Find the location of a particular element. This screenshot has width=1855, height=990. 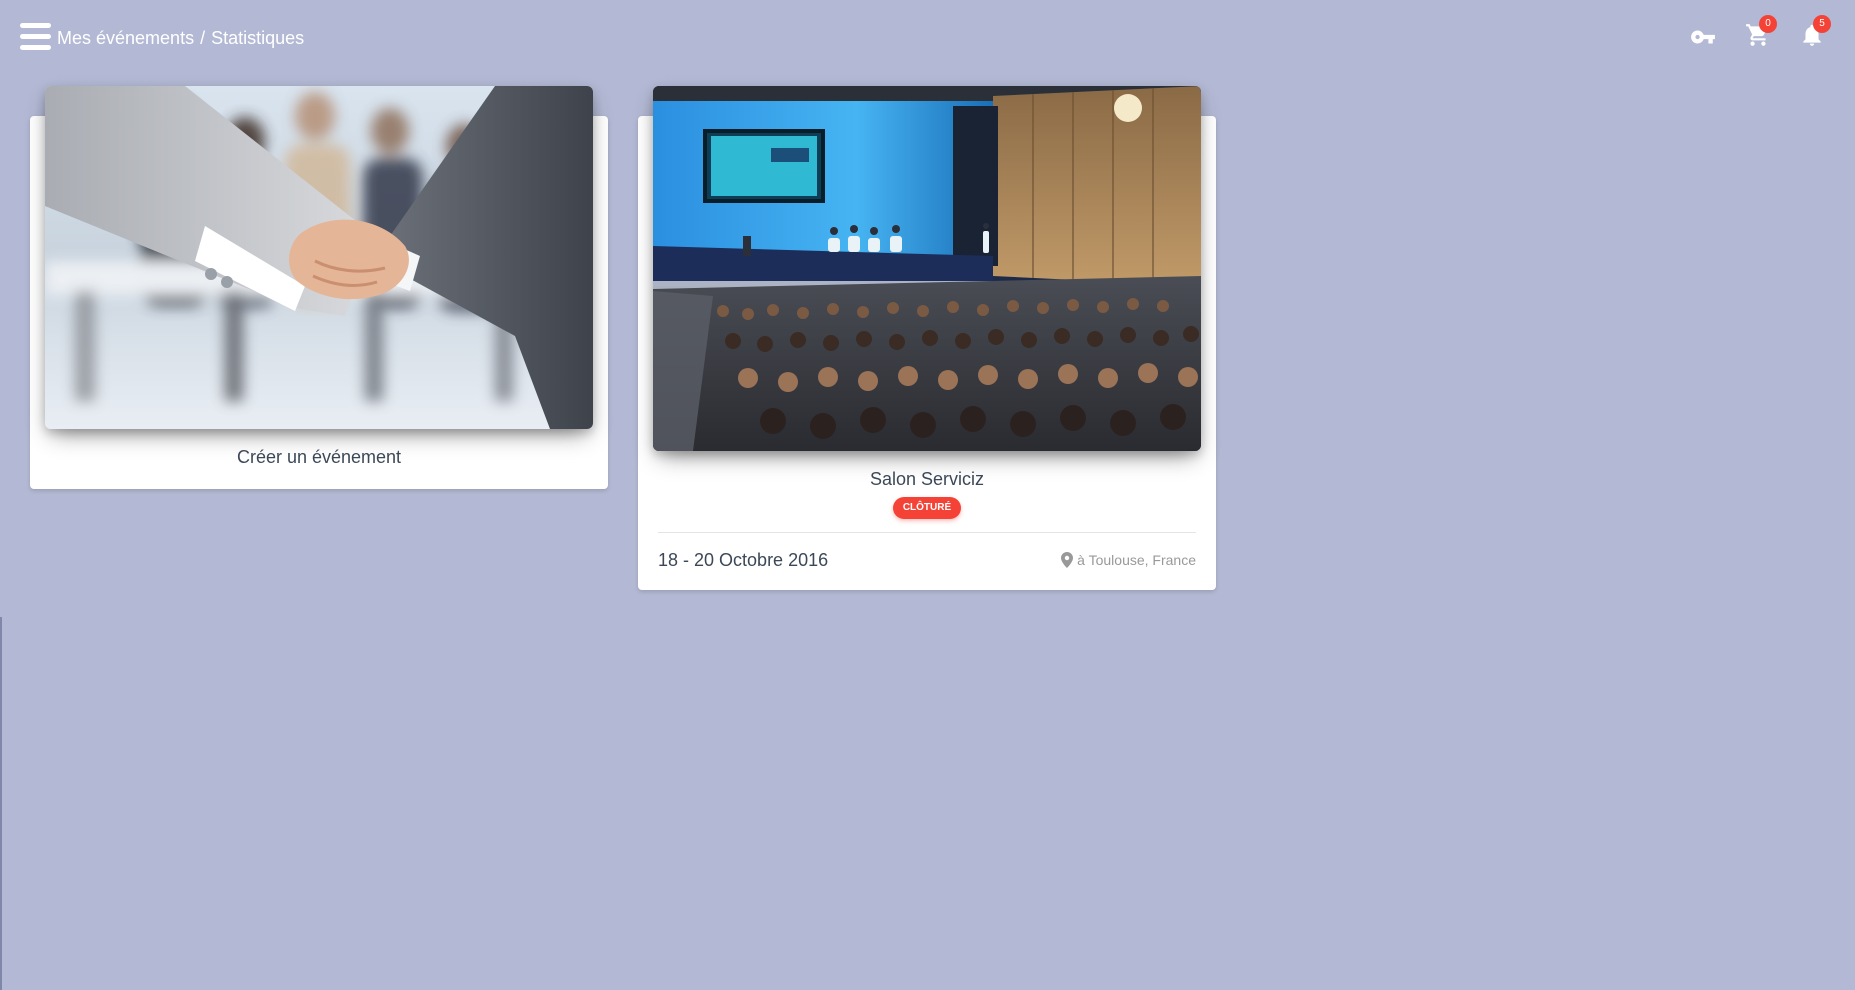

conference-illustration is located at coordinates (927, 268).